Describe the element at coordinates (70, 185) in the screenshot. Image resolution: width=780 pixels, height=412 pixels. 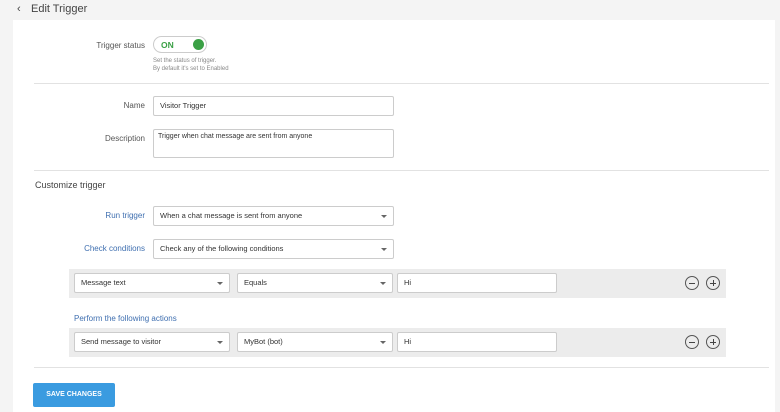
I see `customize-trigger-title: Customize trigger` at that location.